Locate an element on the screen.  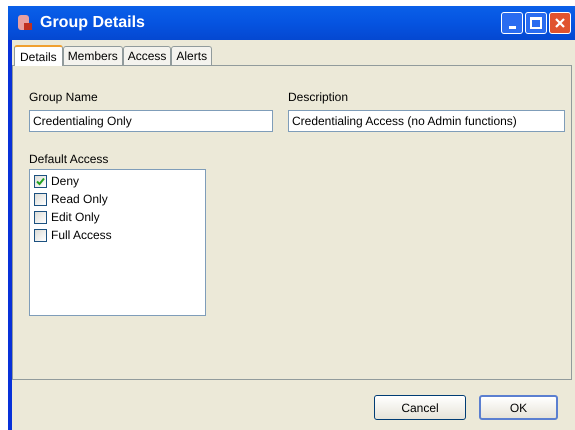
tab: Members is located at coordinates (92, 55).